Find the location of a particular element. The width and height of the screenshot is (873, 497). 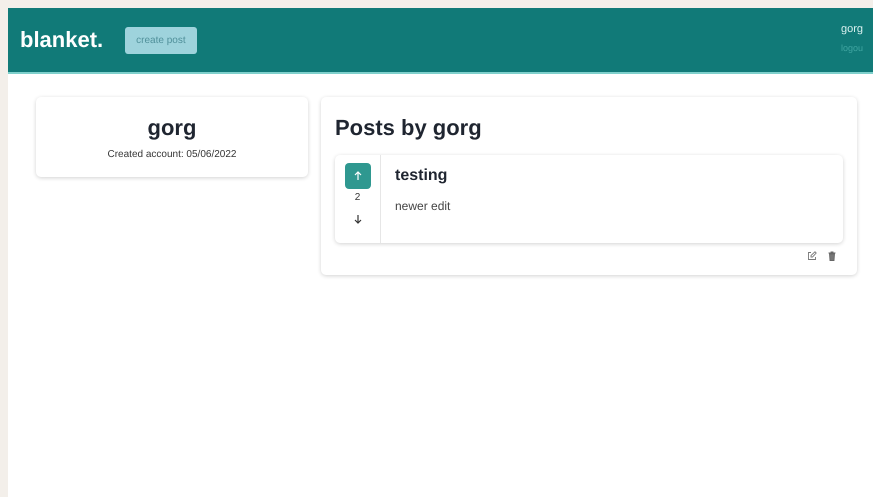

trash-icon is located at coordinates (832, 256).